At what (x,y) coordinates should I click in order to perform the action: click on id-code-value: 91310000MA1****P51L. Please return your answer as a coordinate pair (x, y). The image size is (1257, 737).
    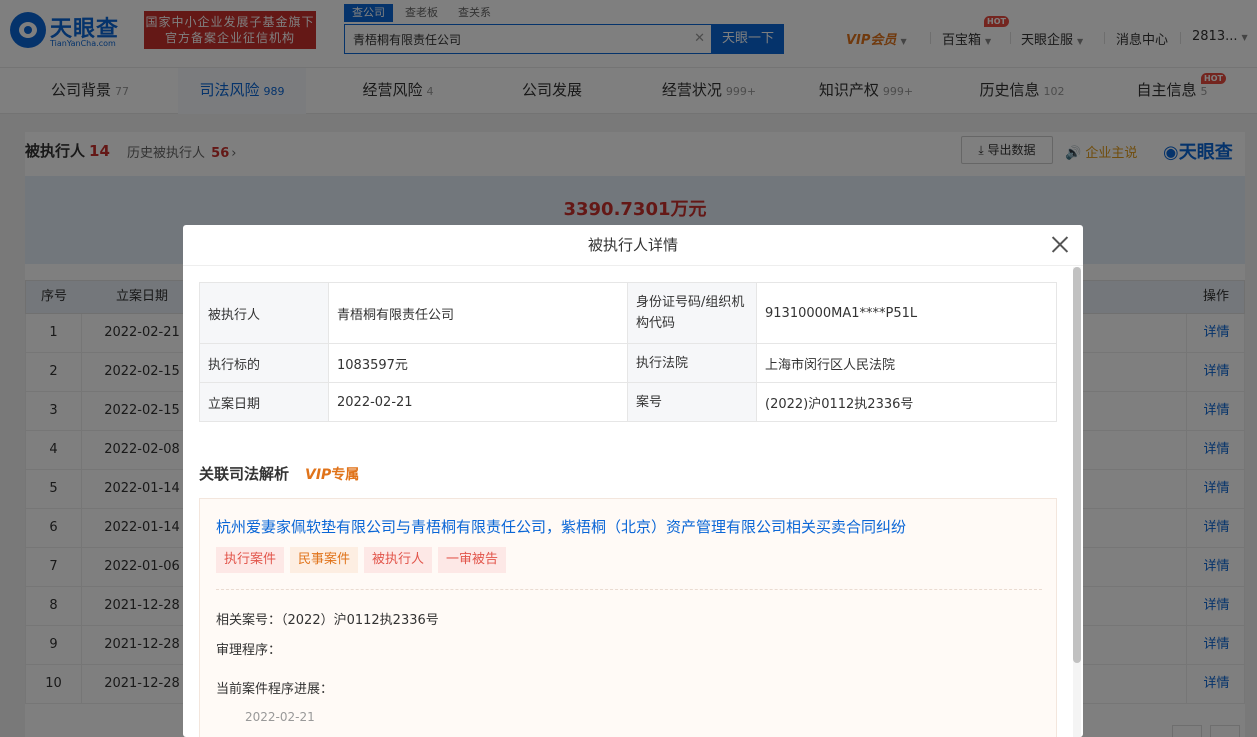
    Looking at the image, I should click on (906, 313).